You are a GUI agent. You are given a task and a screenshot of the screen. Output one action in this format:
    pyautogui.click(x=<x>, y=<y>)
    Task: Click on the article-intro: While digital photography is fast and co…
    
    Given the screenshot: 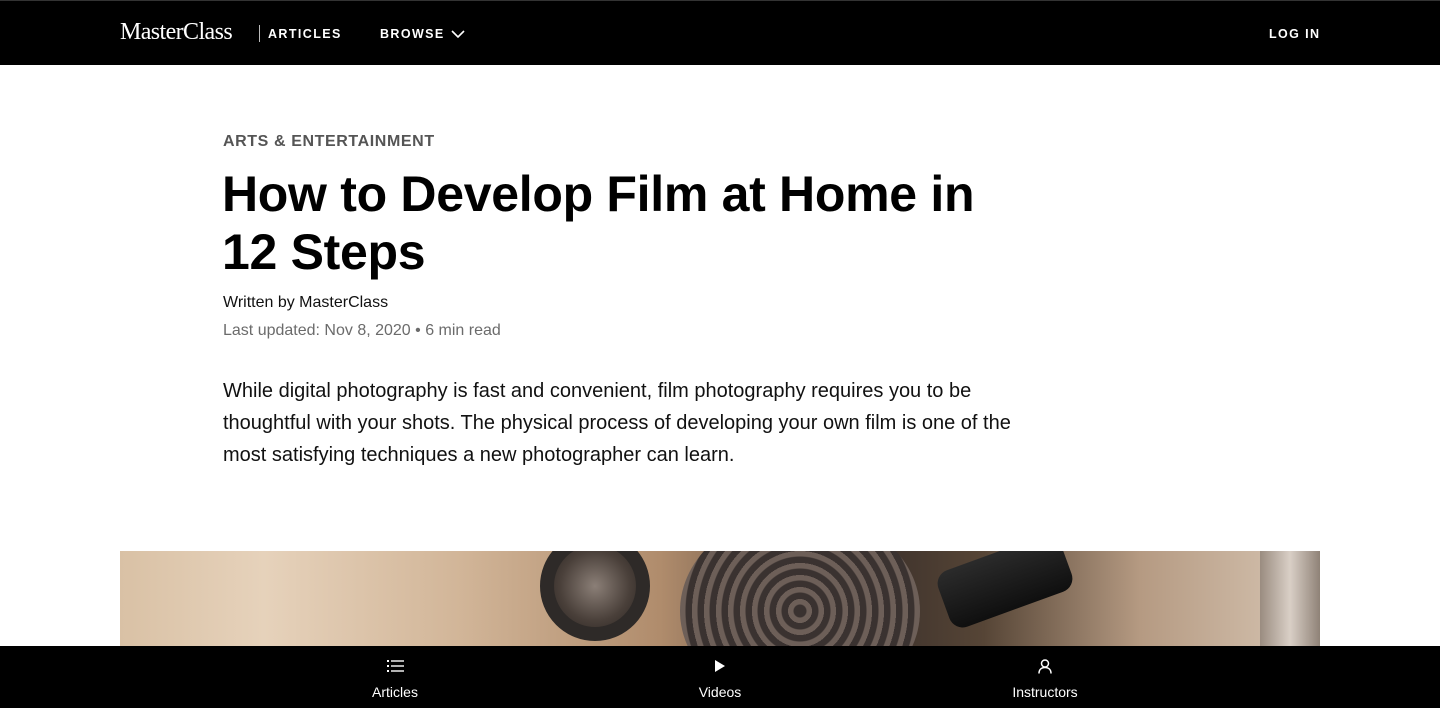 What is the action you would take?
    pyautogui.click(x=617, y=423)
    